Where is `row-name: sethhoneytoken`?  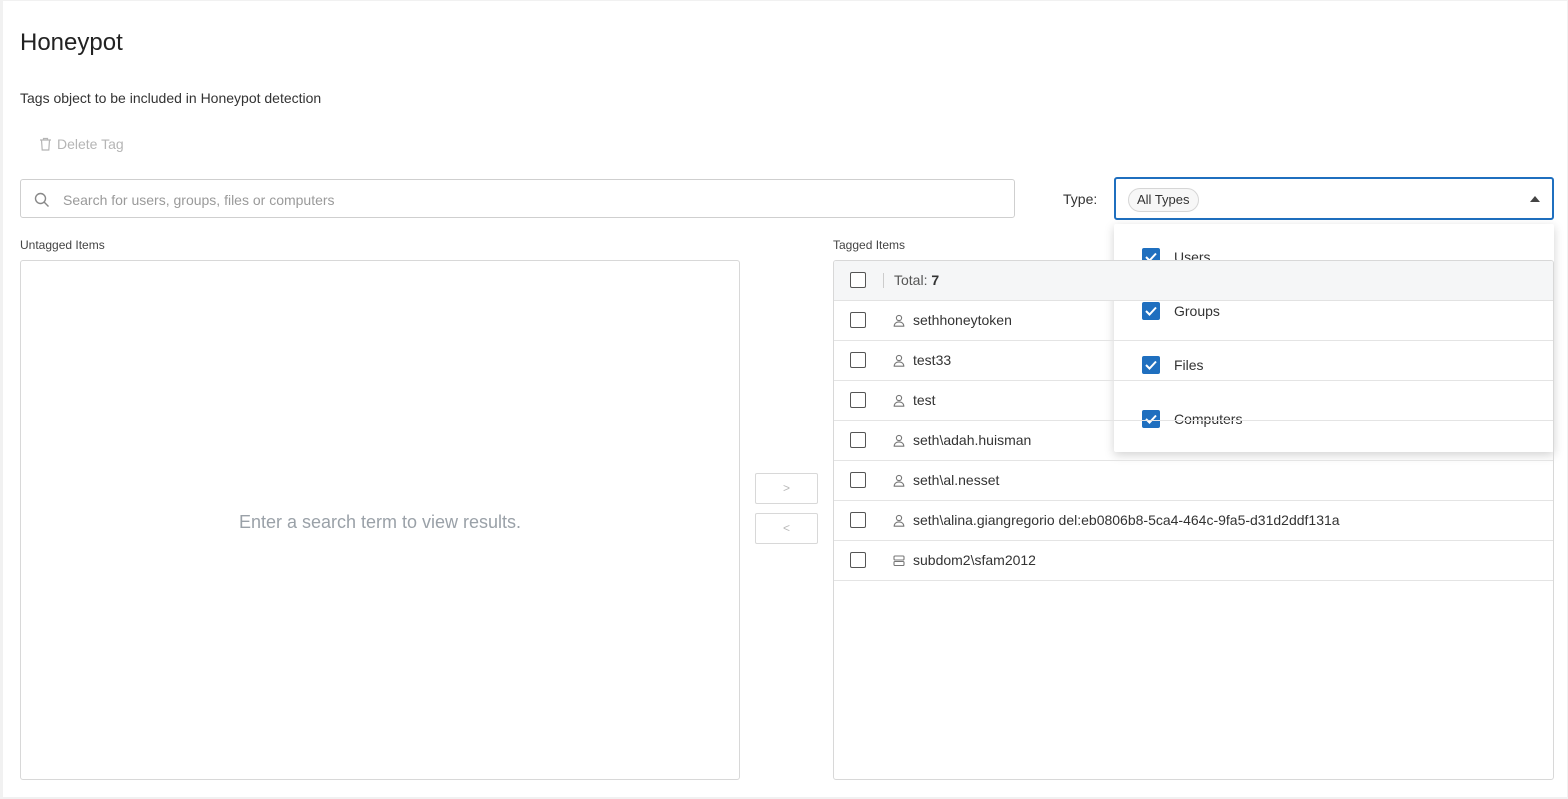 row-name: sethhoneytoken is located at coordinates (962, 320).